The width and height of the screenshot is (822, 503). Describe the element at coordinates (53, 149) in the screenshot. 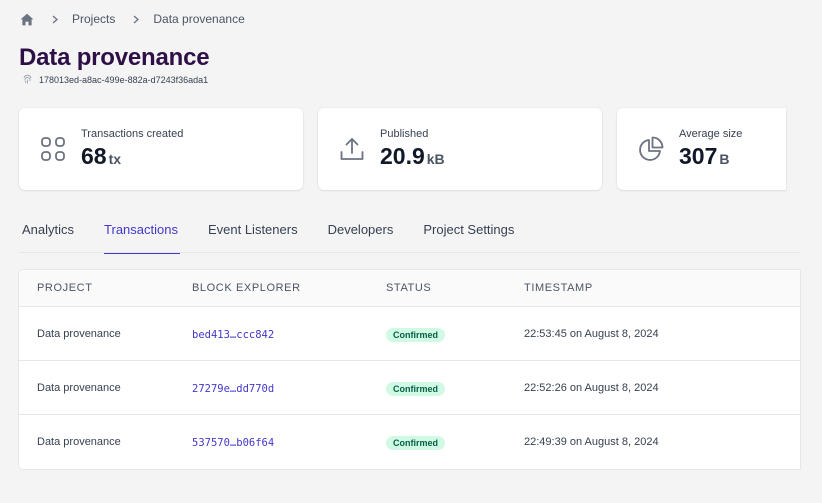

I see `grid-icon` at that location.